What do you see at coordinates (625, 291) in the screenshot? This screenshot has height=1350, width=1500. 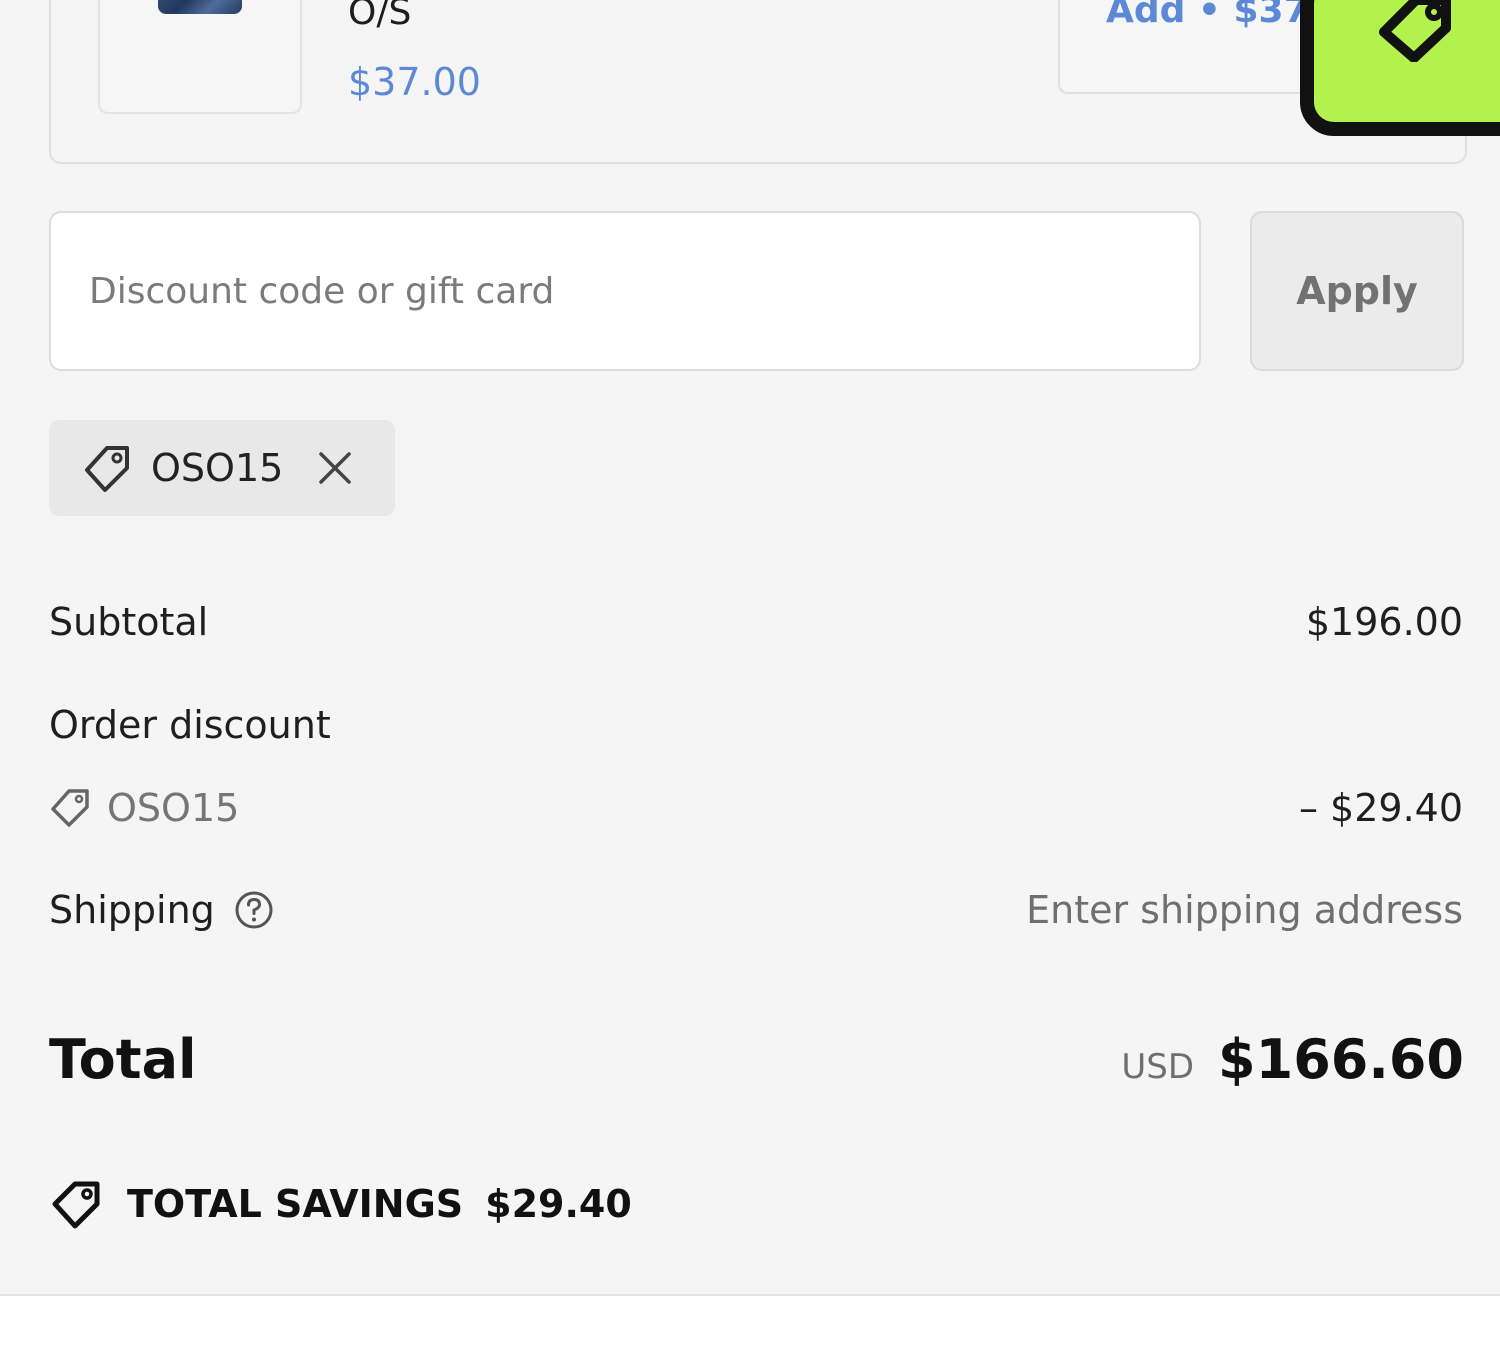 I see `discount-code-input` at bounding box center [625, 291].